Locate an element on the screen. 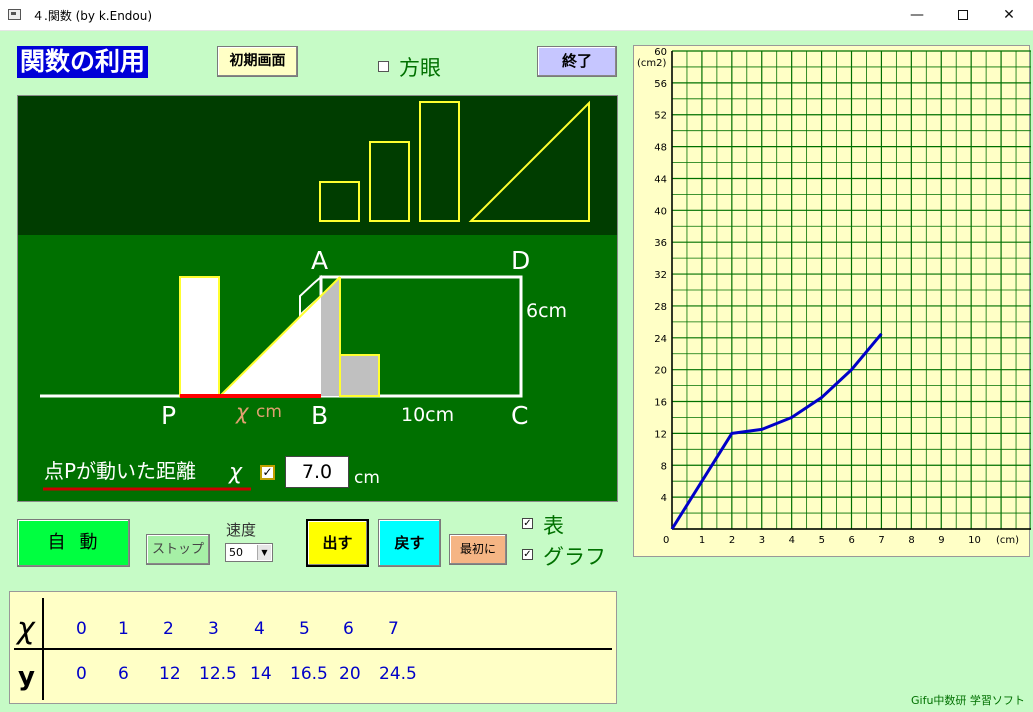  y-tick-label: 44 is located at coordinates (660, 179).